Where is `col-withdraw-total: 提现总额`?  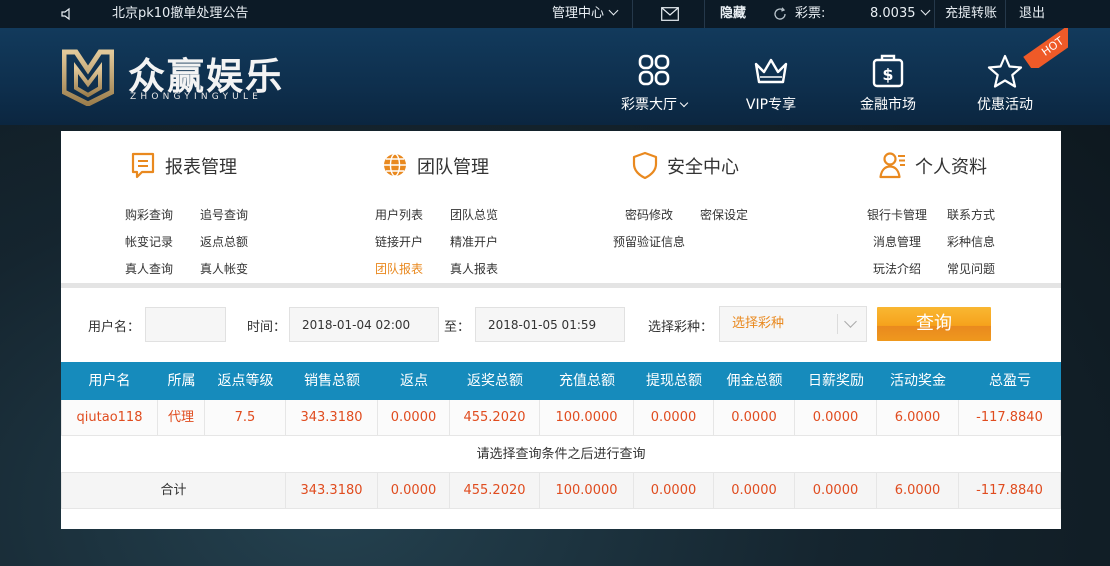
col-withdraw-total: 提现总额 is located at coordinates (674, 381).